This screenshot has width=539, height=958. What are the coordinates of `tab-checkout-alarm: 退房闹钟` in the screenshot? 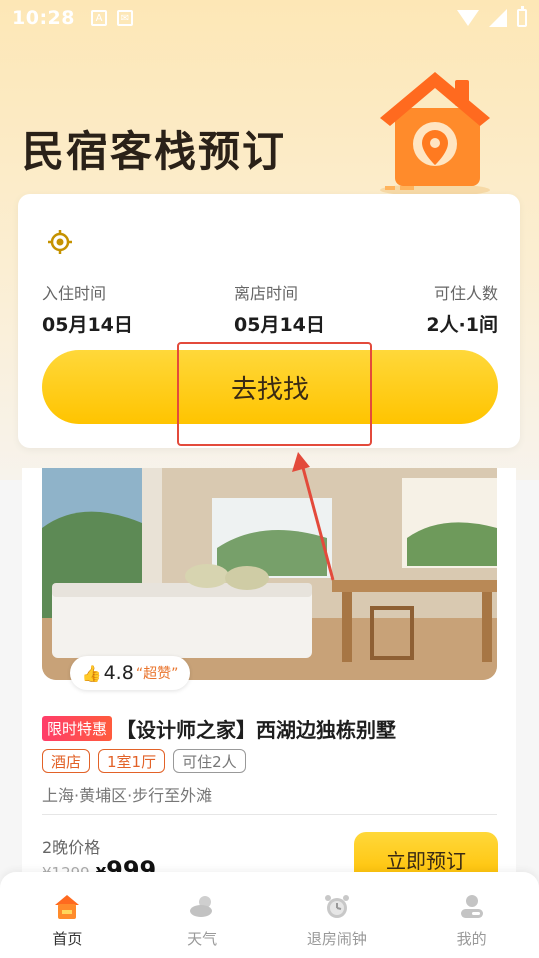 It's located at (337, 915).